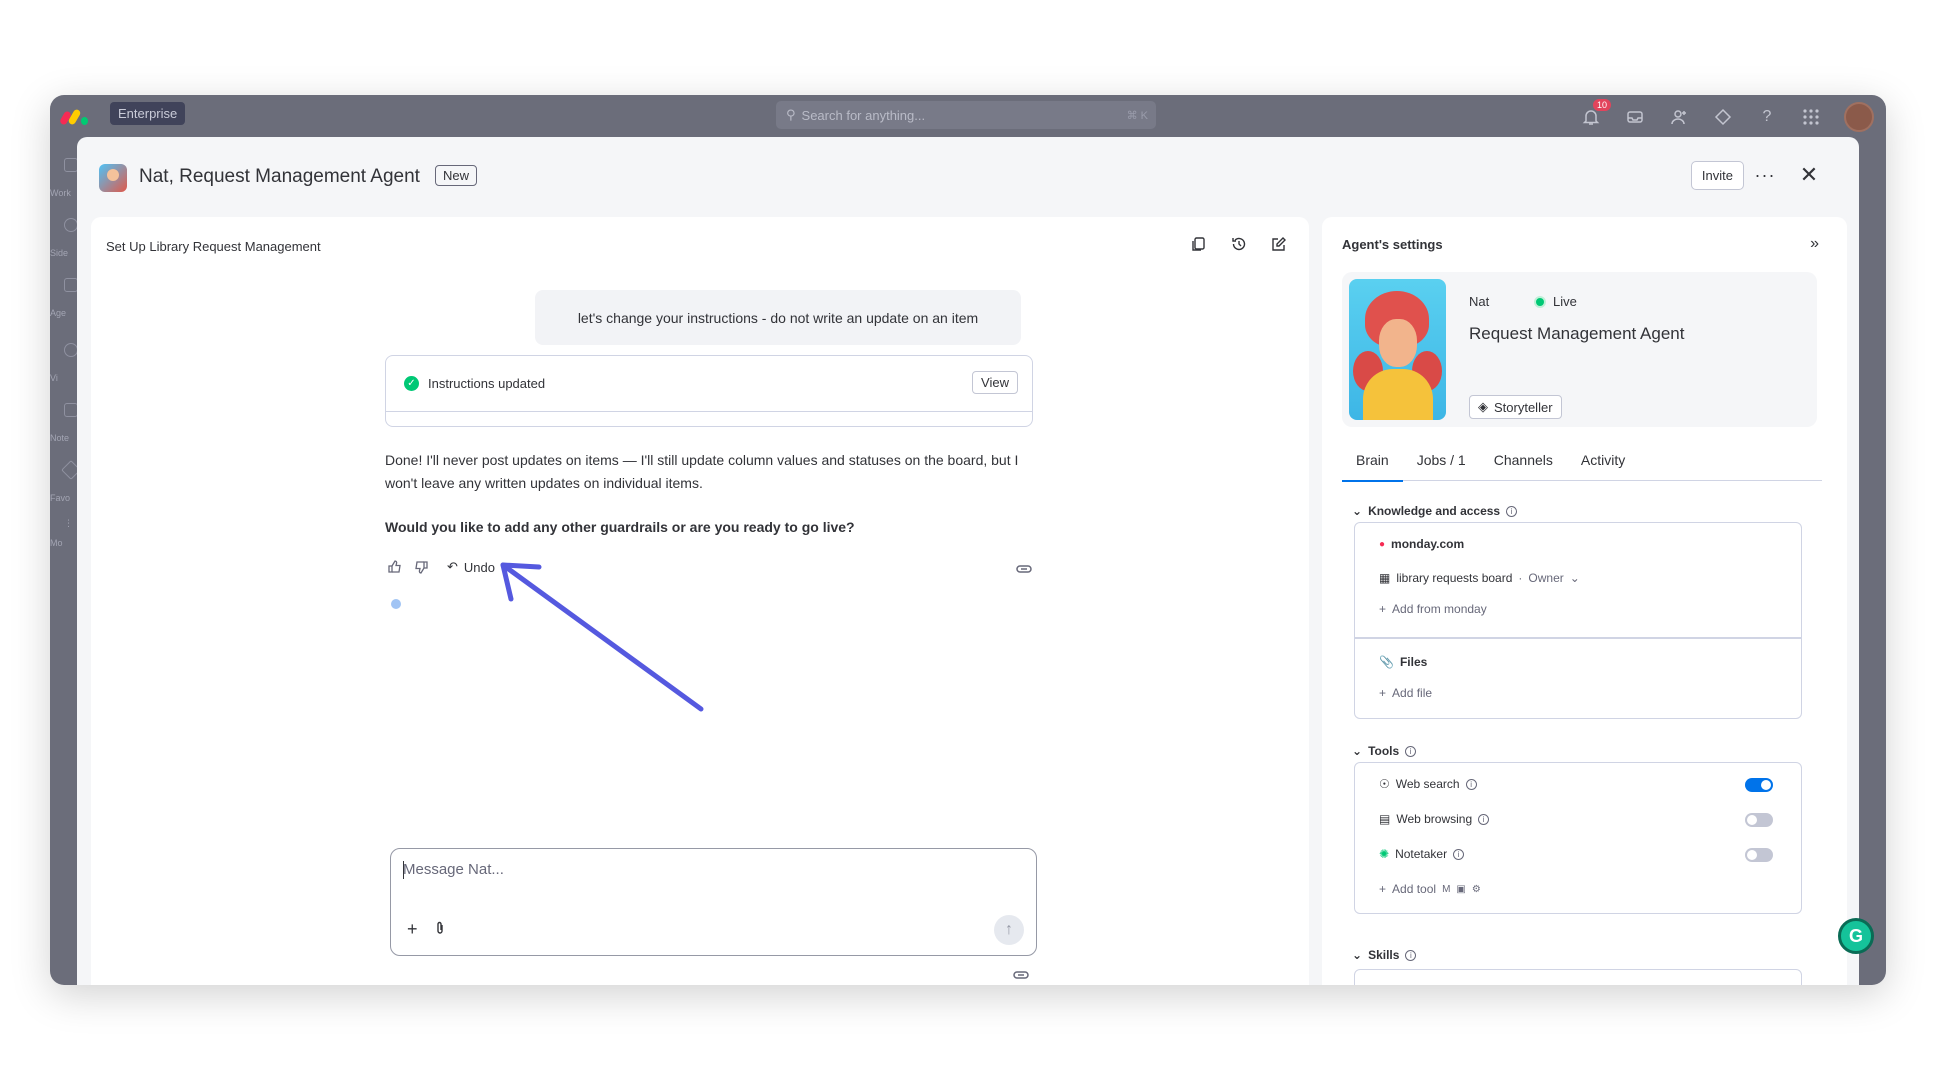 The image size is (1936, 1080). What do you see at coordinates (1021, 976) in the screenshot?
I see `link-icon-bottom` at bounding box center [1021, 976].